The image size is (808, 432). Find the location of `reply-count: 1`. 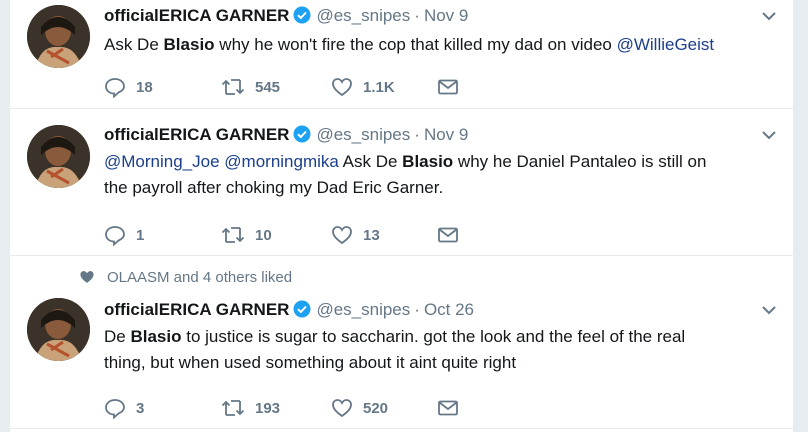

reply-count: 1 is located at coordinates (140, 235).